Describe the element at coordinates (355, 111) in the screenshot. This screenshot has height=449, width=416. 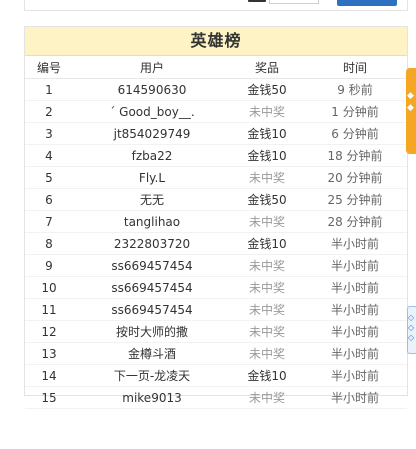
I see `row-time: 1 分钟前` at that location.